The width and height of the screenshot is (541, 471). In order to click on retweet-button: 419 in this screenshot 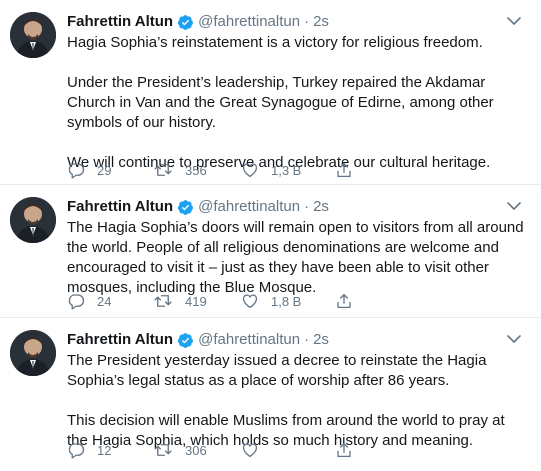, I will do `click(180, 301)`.